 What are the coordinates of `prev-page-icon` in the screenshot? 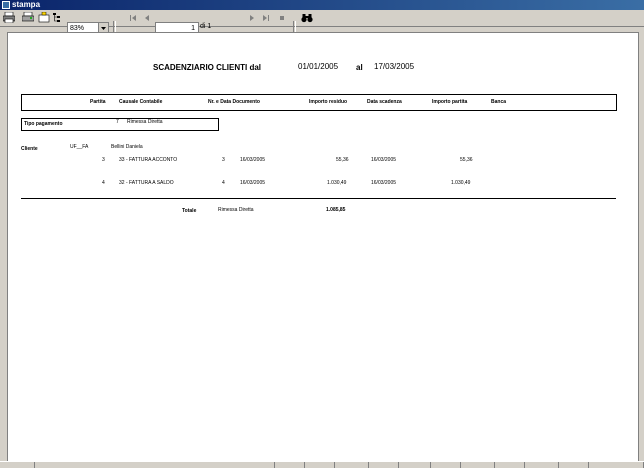 It's located at (146, 17).